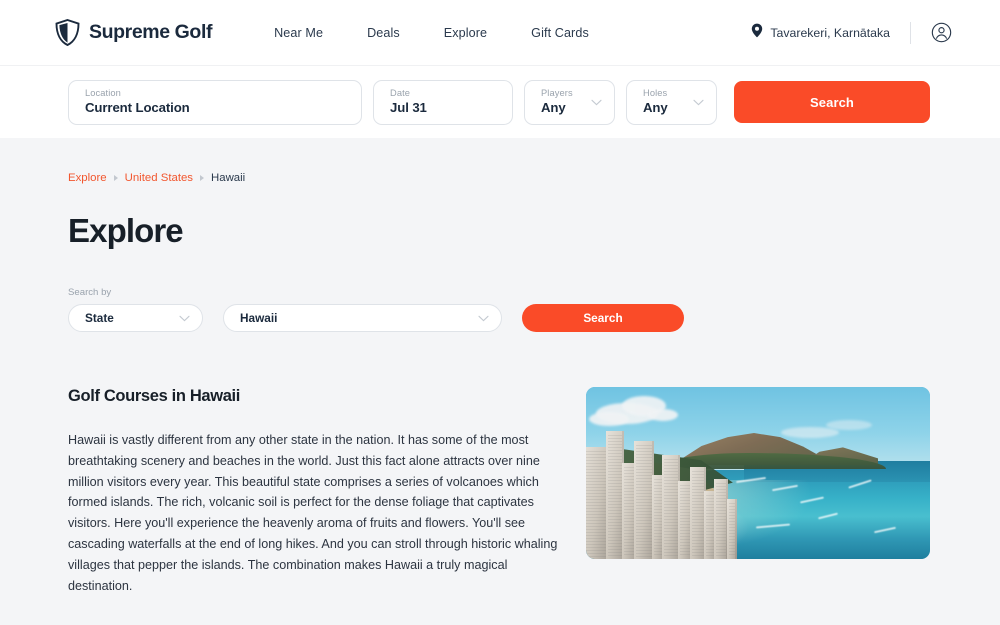 This screenshot has height=625, width=1000. Describe the element at coordinates (553, 107) in the screenshot. I see `players-select-value: Any` at that location.